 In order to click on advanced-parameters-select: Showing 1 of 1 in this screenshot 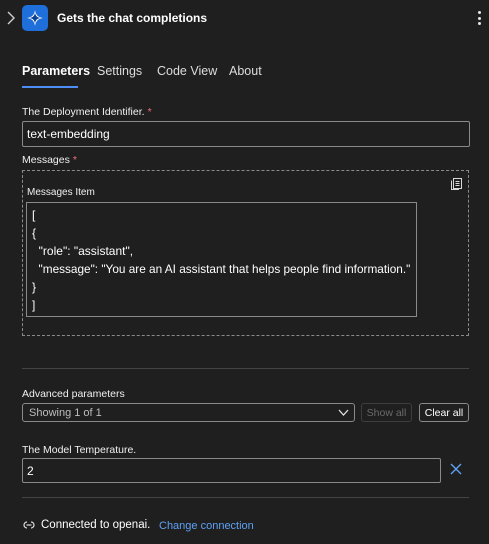, I will do `click(188, 412)`.